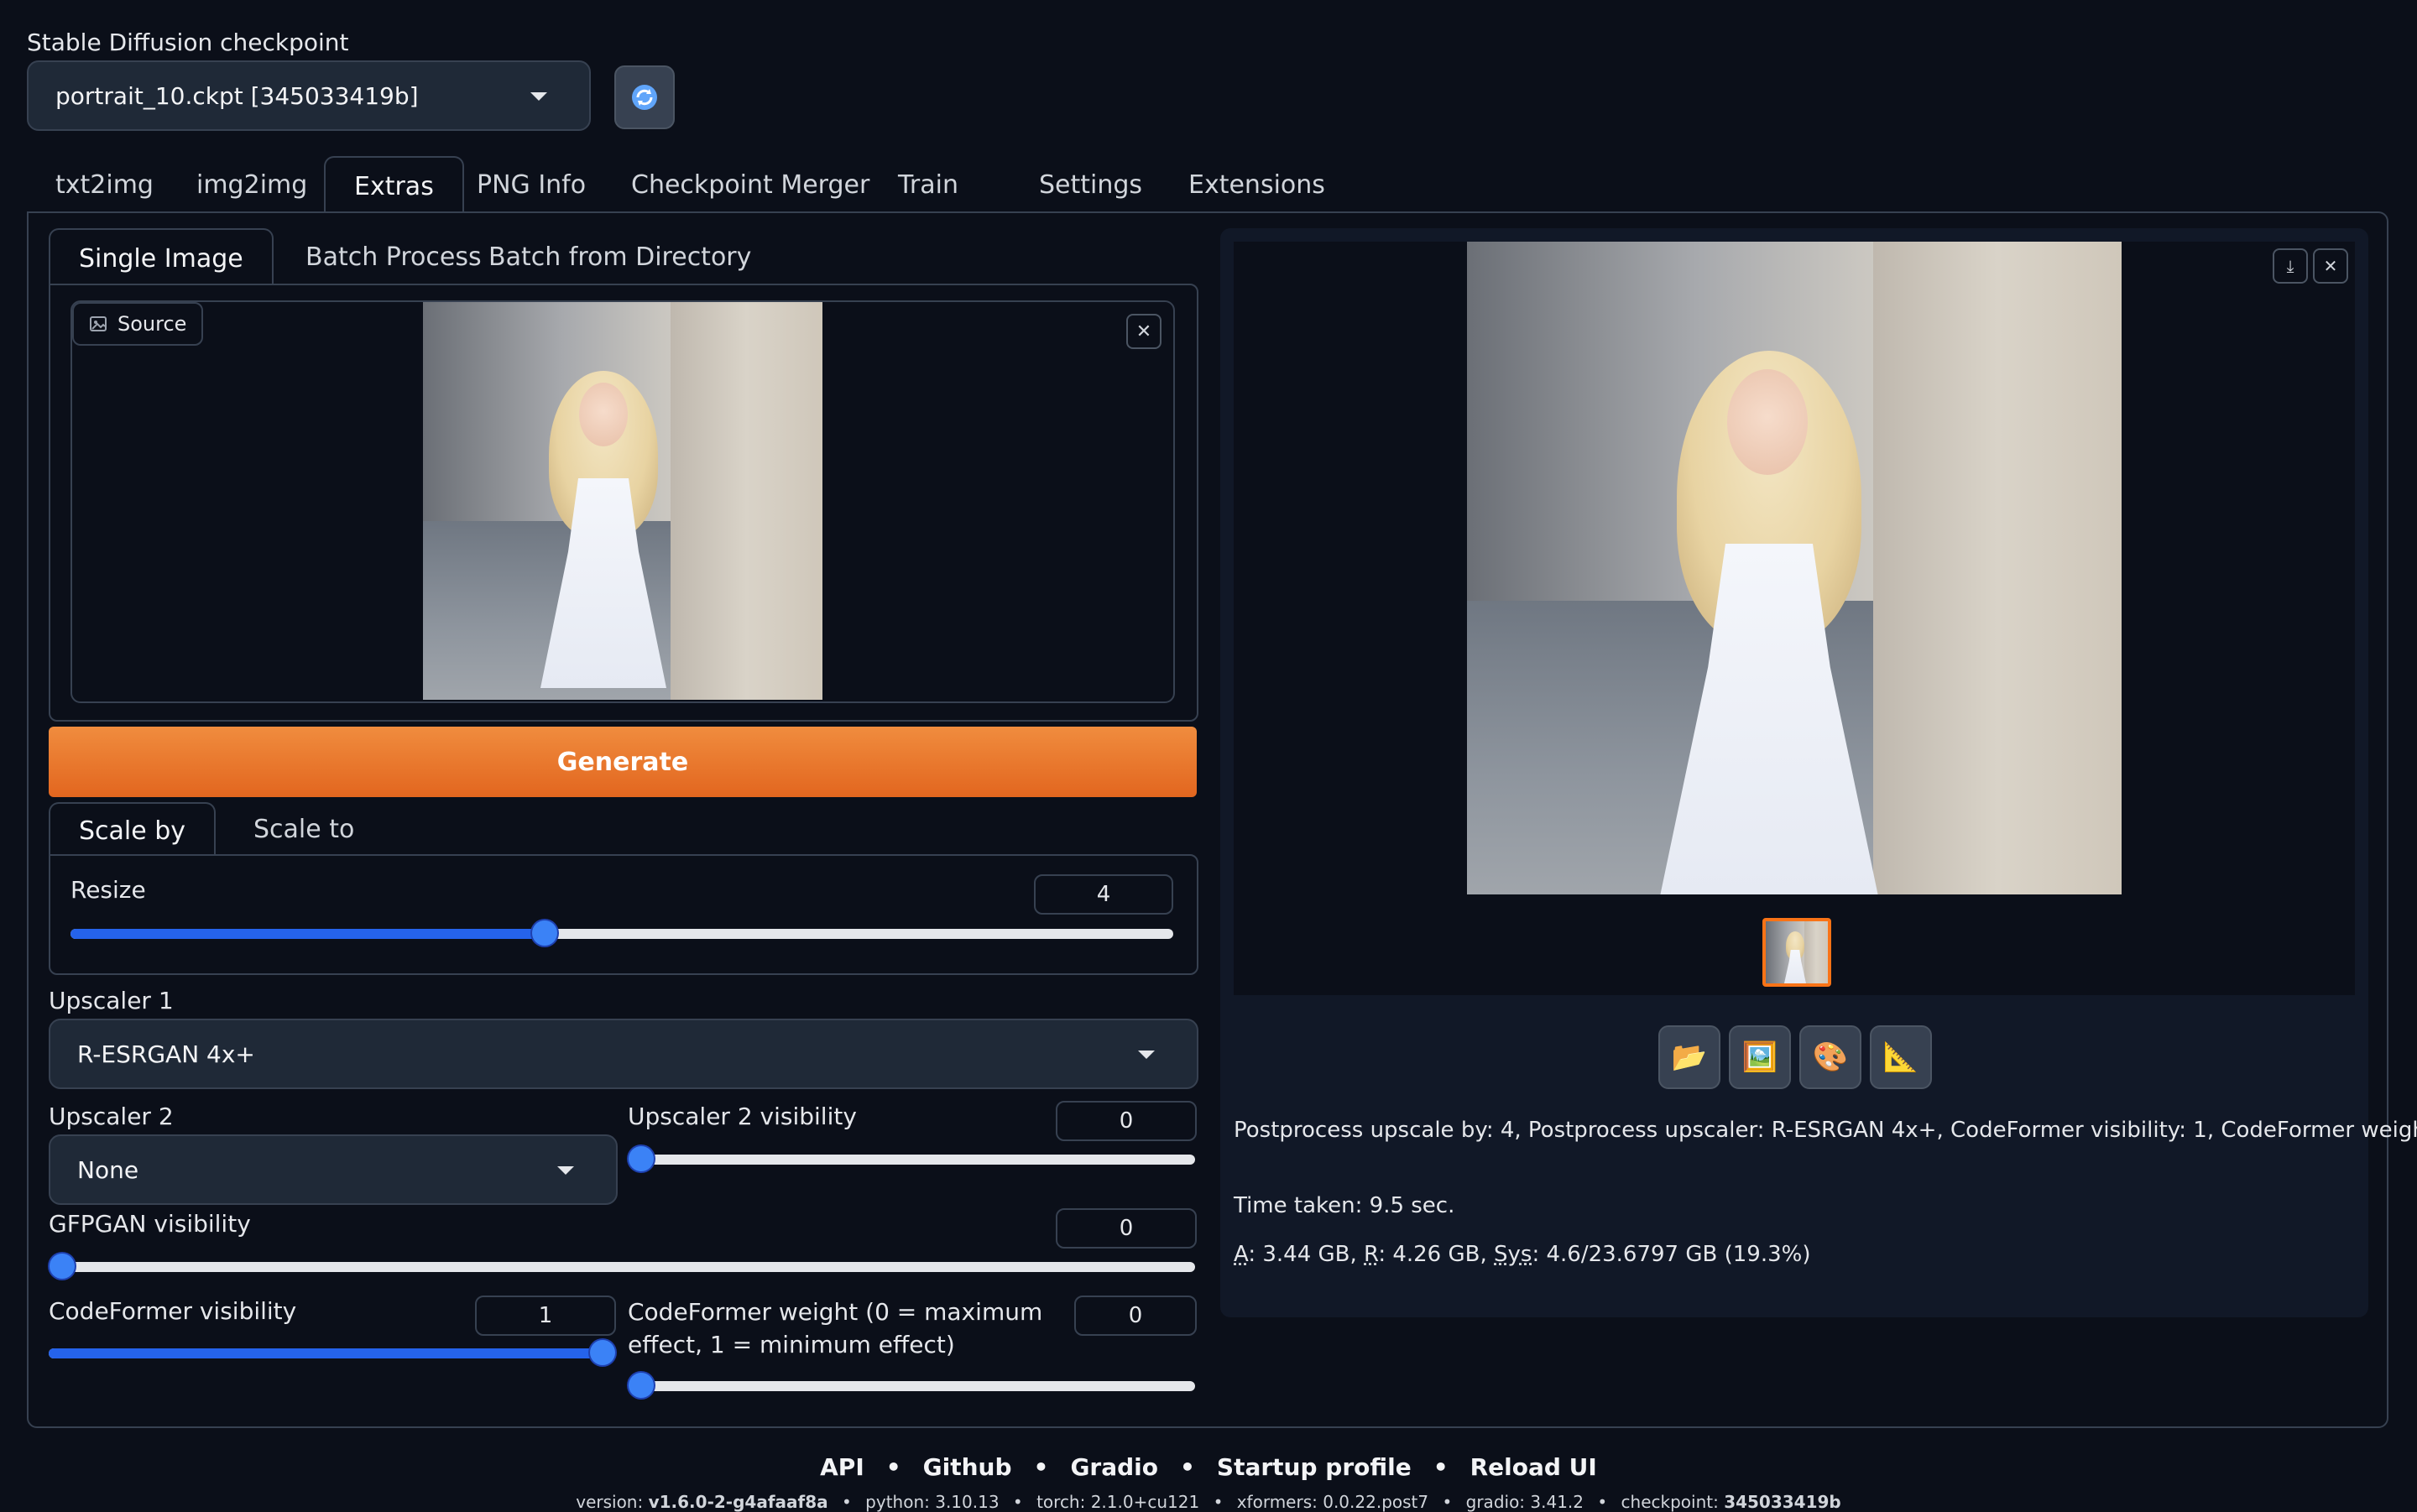 This screenshot has width=2417, height=1512. Describe the element at coordinates (309, 96) in the screenshot. I see `checkpoint-dropdown: portrait_10.ckpt [345033419b]` at that location.